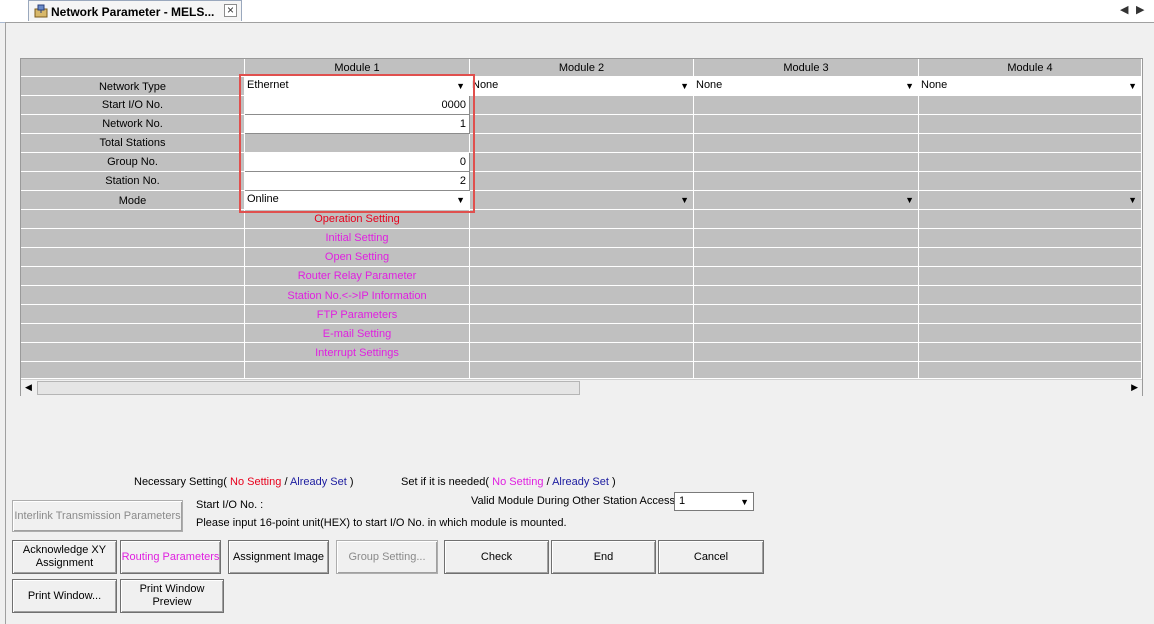 This screenshot has width=1154, height=624. Describe the element at coordinates (711, 557) in the screenshot. I see `cancel-button: Cancel` at that location.